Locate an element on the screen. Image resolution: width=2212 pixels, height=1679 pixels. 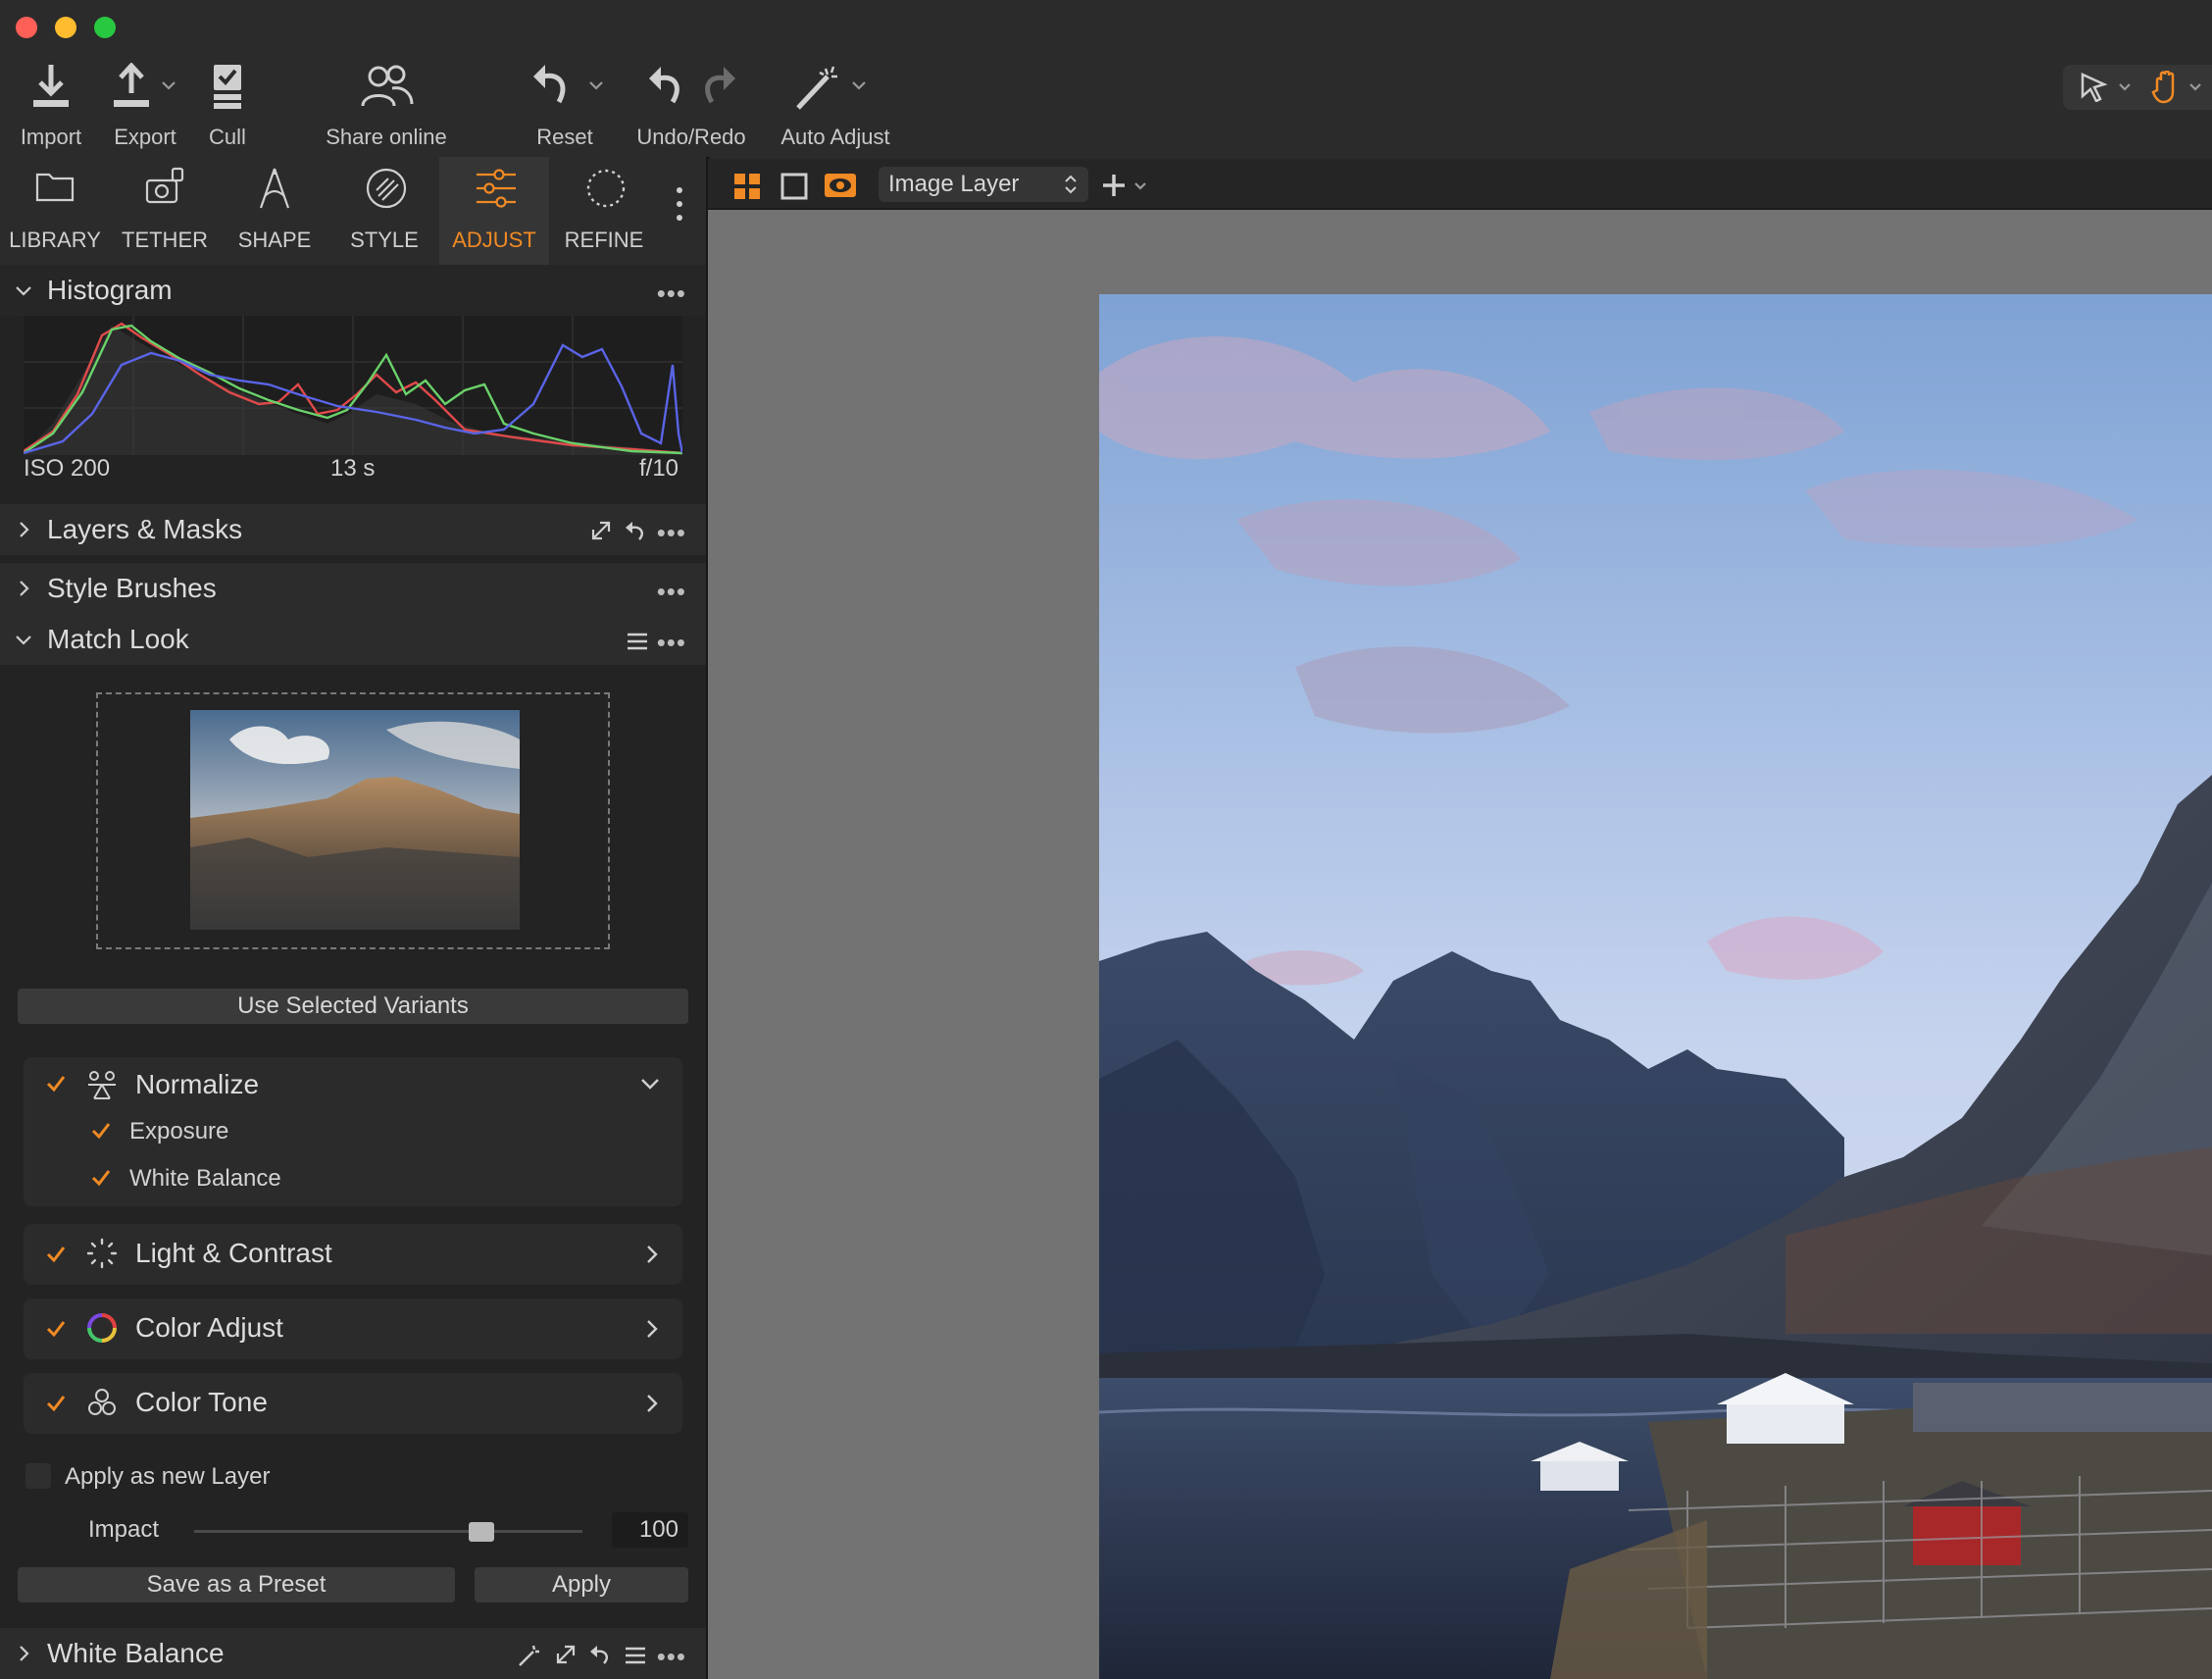
normalize-group: Normalize Exposure White Balance is located at coordinates (353, 1131).